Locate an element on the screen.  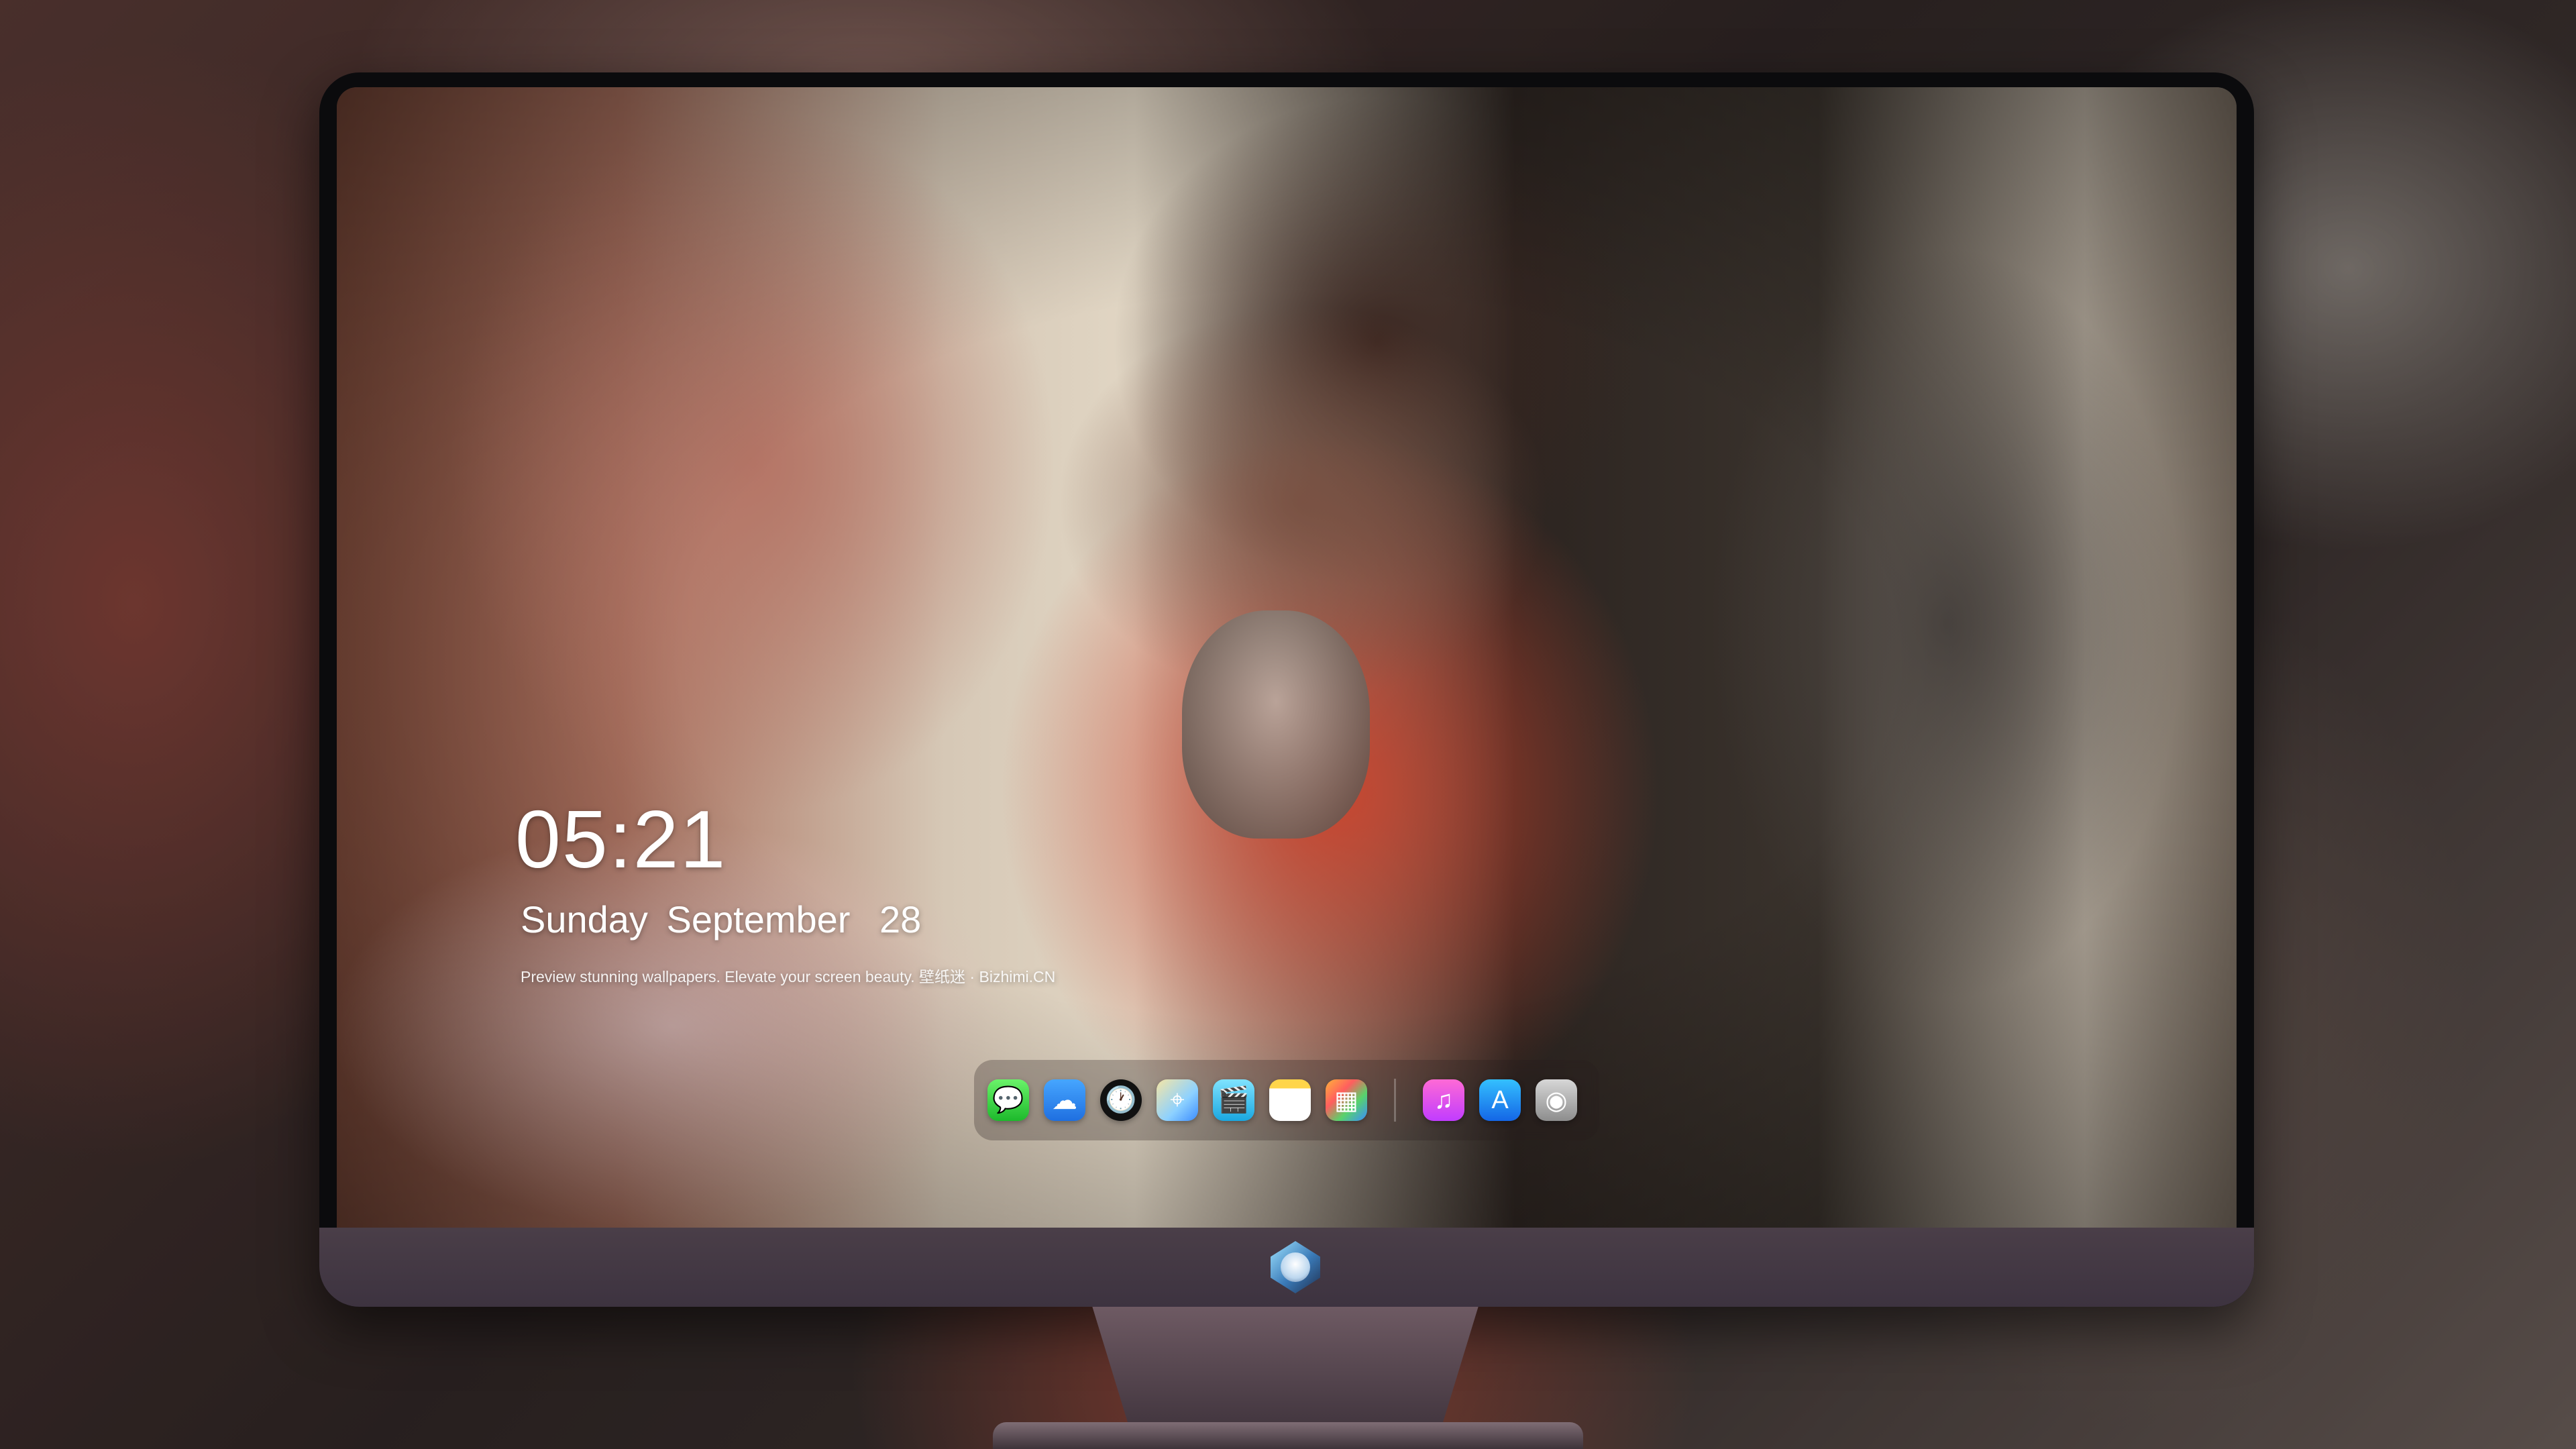
clips-icon: 🎬 is located at coordinates (1233, 1100).